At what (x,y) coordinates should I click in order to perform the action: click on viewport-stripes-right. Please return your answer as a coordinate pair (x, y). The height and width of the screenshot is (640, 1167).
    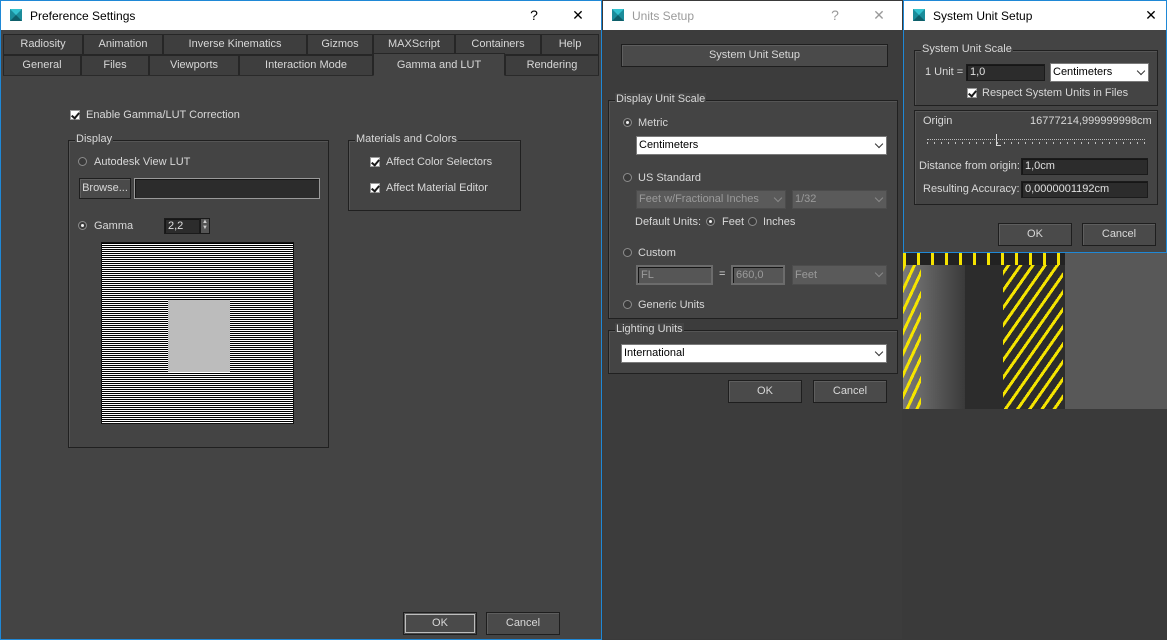
    Looking at the image, I should click on (1033, 331).